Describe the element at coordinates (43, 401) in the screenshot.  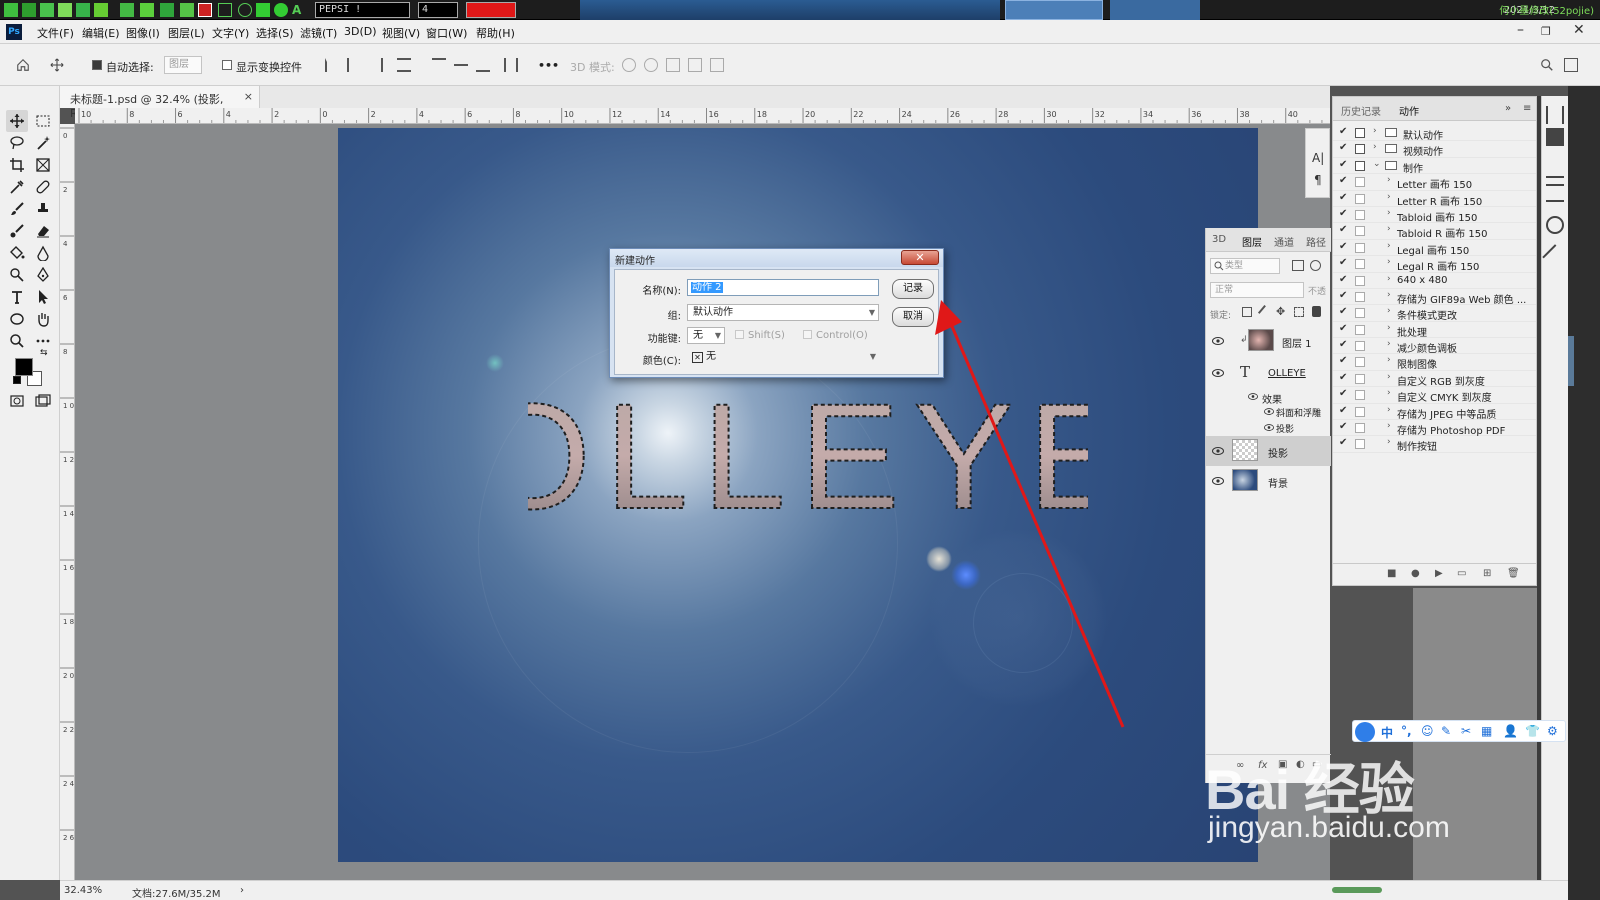
I see `screen-mode-button` at that location.